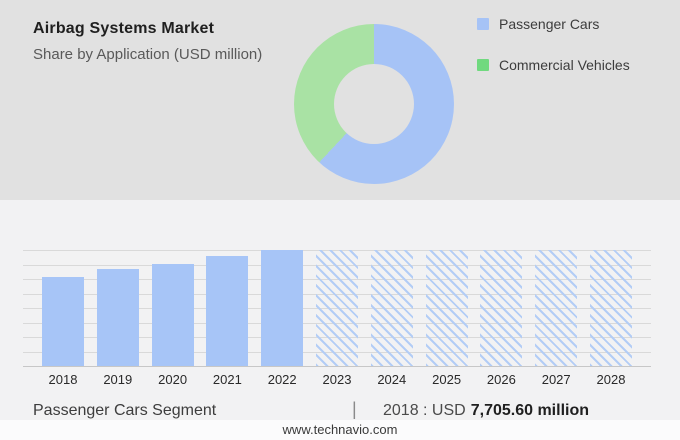 This screenshot has width=680, height=440. What do you see at coordinates (483, 65) in the screenshot?
I see `legend-swatch-commercial-vehicles-icon` at bounding box center [483, 65].